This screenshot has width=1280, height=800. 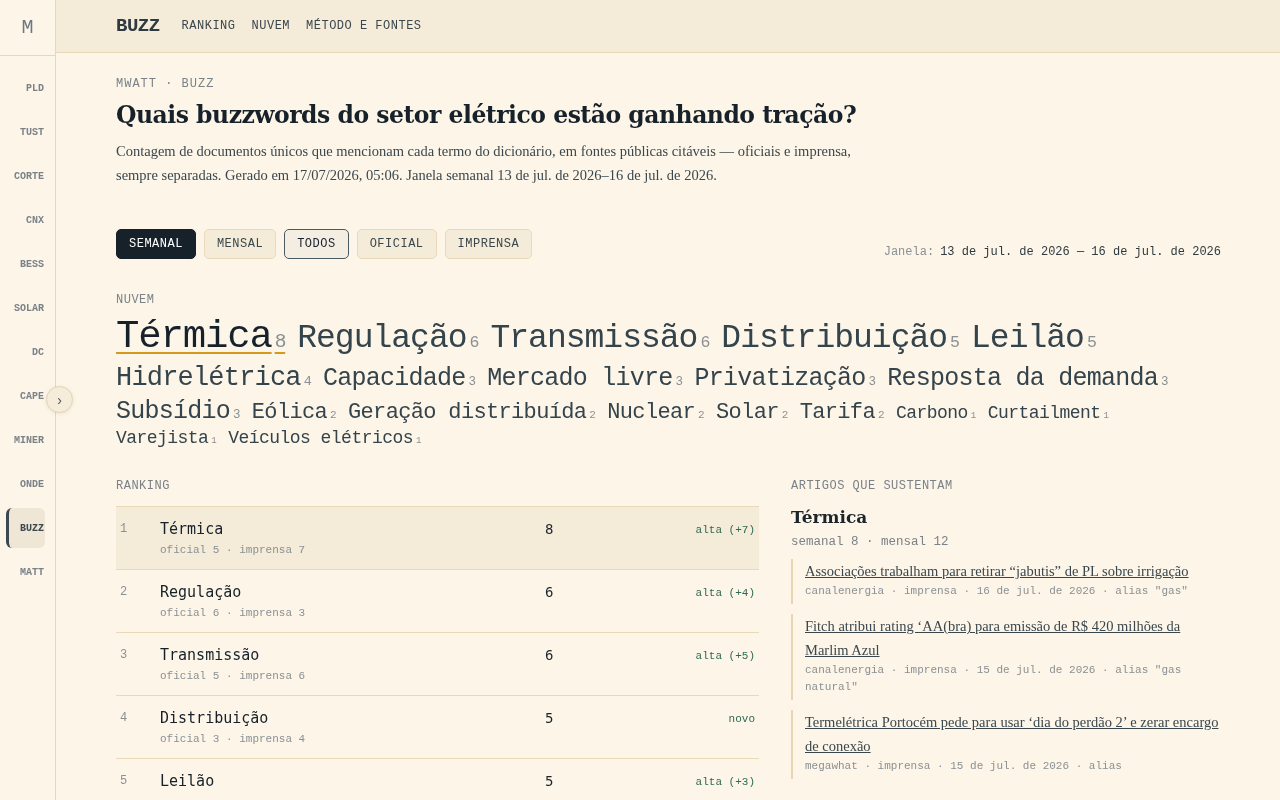 I want to click on nav-link: MÉTODO E FONTES, so click(x=364, y=26).